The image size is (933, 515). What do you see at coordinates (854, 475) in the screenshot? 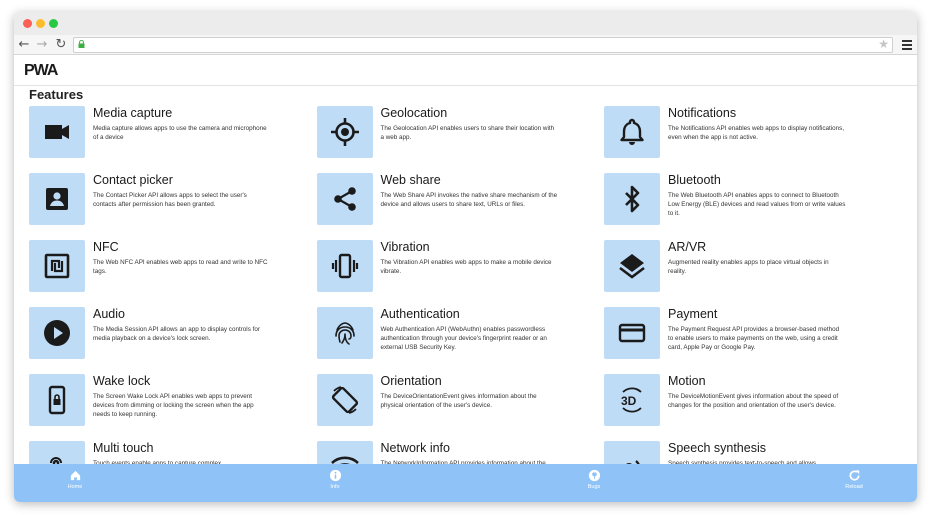
I see `reload-icon` at bounding box center [854, 475].